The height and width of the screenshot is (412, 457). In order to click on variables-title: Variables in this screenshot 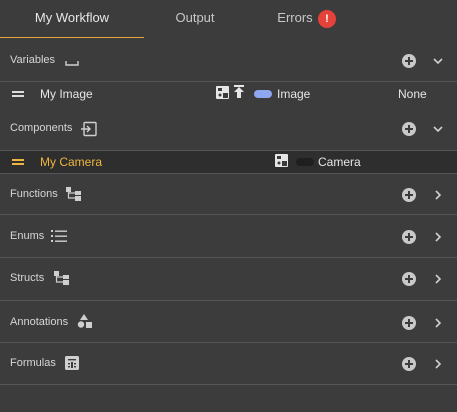, I will do `click(32, 60)`.